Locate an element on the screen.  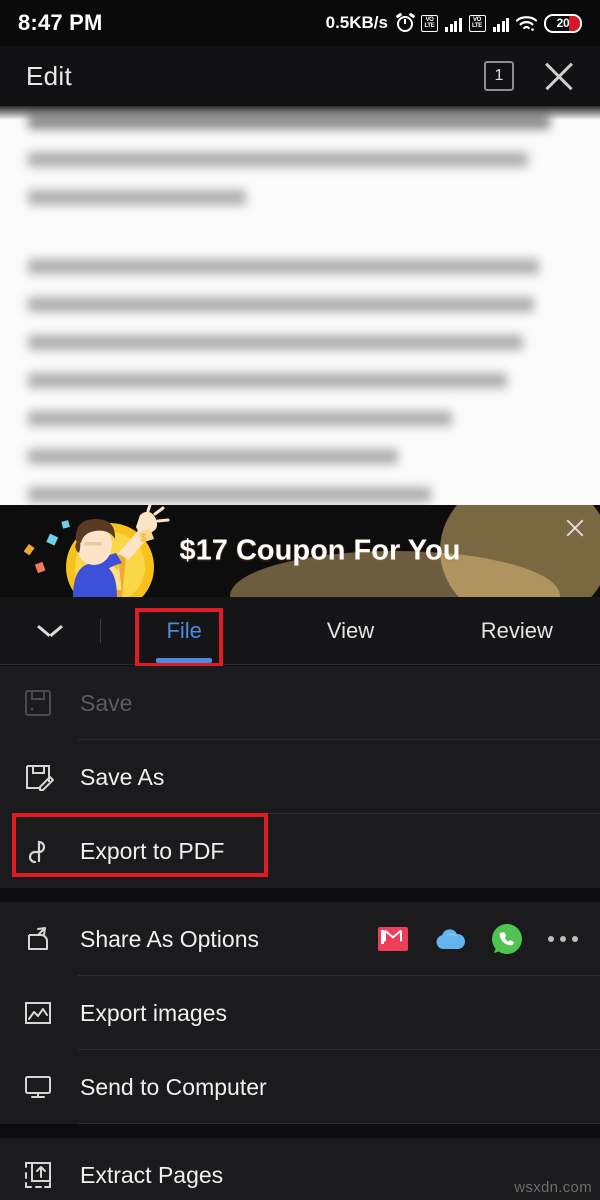
collapse-ribbon-button is located at coordinates (50, 631).